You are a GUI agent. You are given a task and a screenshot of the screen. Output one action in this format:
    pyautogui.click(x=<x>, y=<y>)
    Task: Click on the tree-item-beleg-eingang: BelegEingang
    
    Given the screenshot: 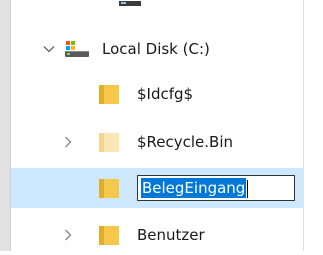 What is the action you would take?
    pyautogui.click(x=157, y=188)
    